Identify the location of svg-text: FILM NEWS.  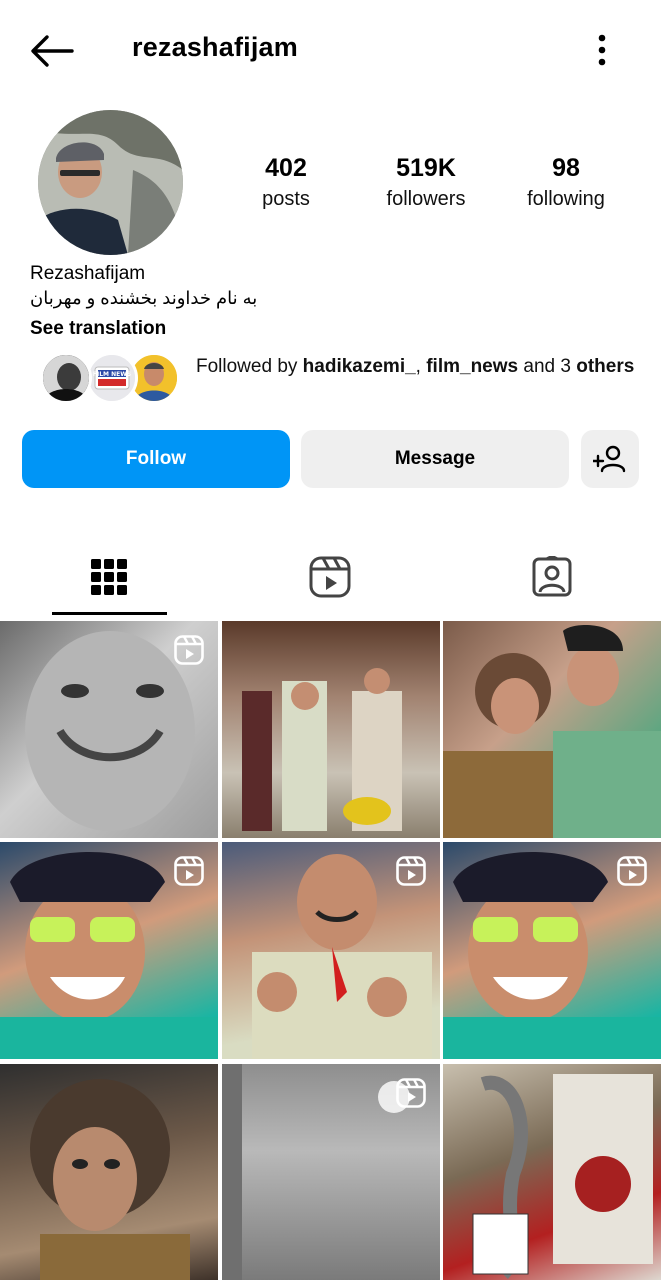
(112, 374).